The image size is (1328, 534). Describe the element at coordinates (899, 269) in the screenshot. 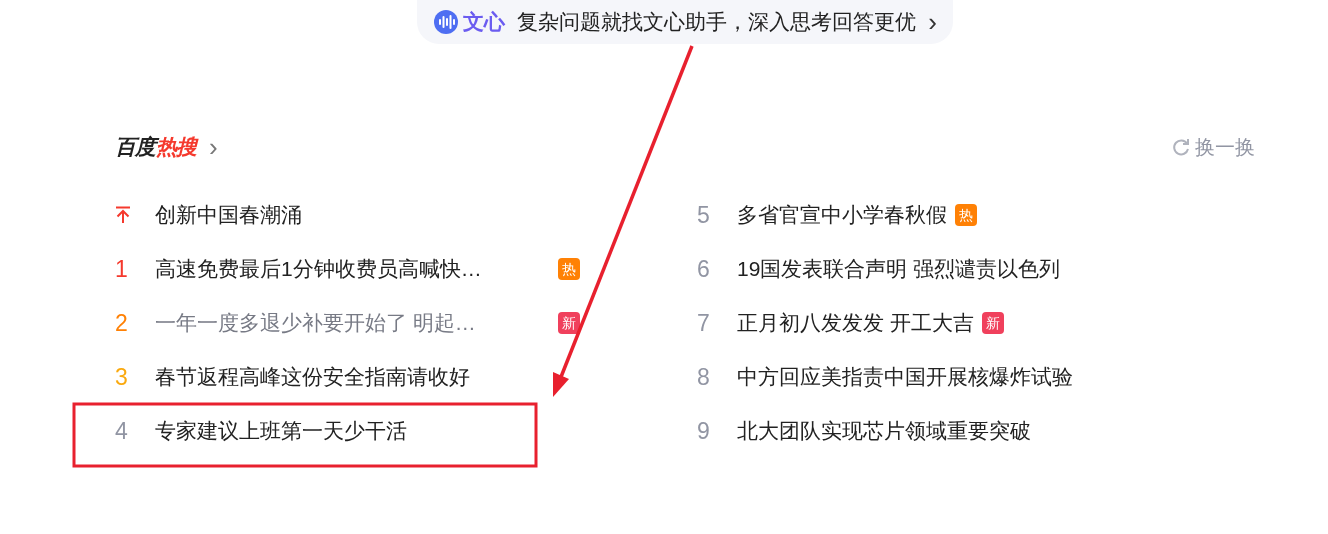

I see `hot-search-link: 19国发表联合声明 强烈谴责以色列` at that location.